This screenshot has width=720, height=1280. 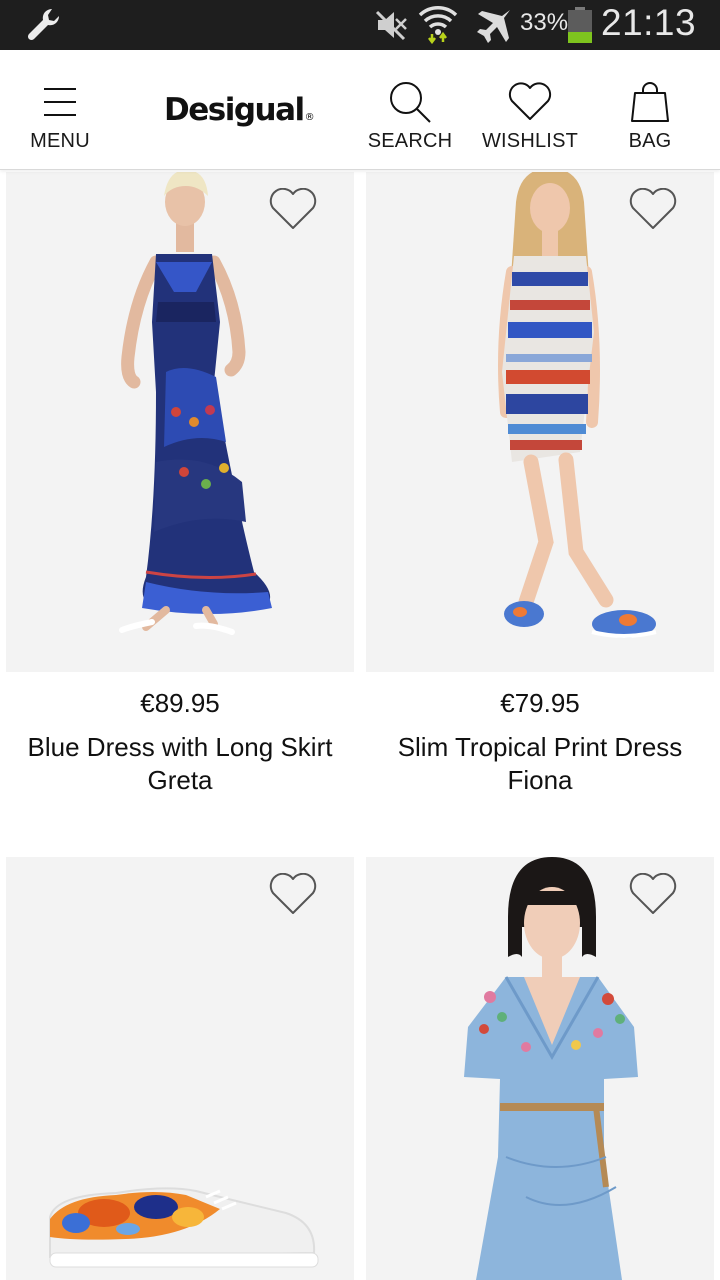 I want to click on battery-icon, so click(x=580, y=25).